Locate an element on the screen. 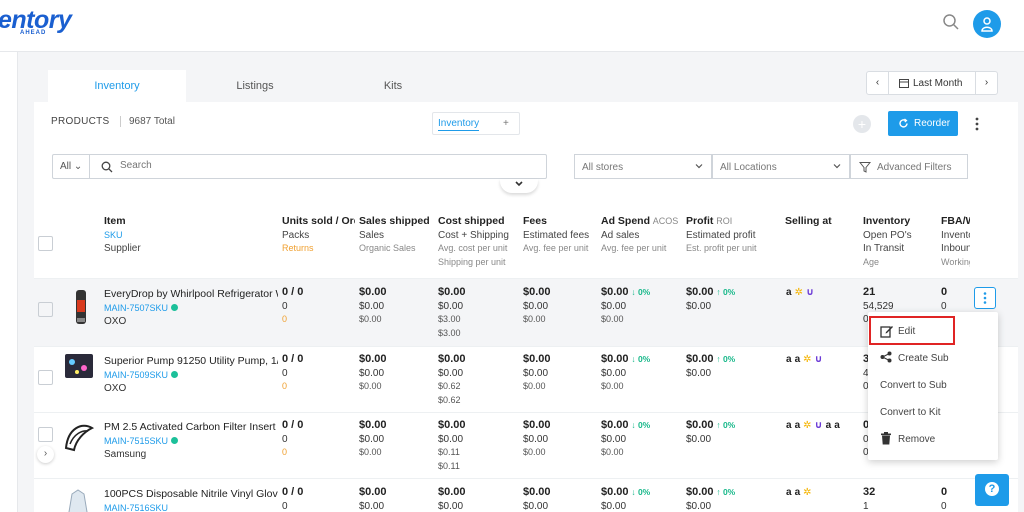  row-fba: 00 is located at coordinates (944, 499).